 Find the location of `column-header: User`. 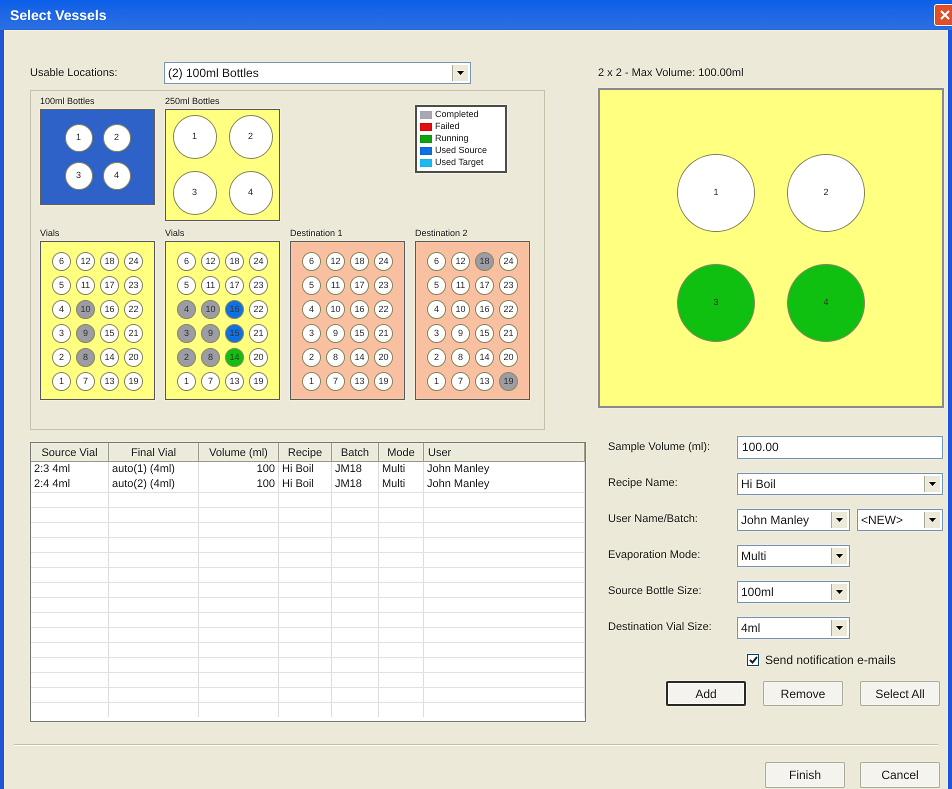

column-header: User is located at coordinates (504, 452).